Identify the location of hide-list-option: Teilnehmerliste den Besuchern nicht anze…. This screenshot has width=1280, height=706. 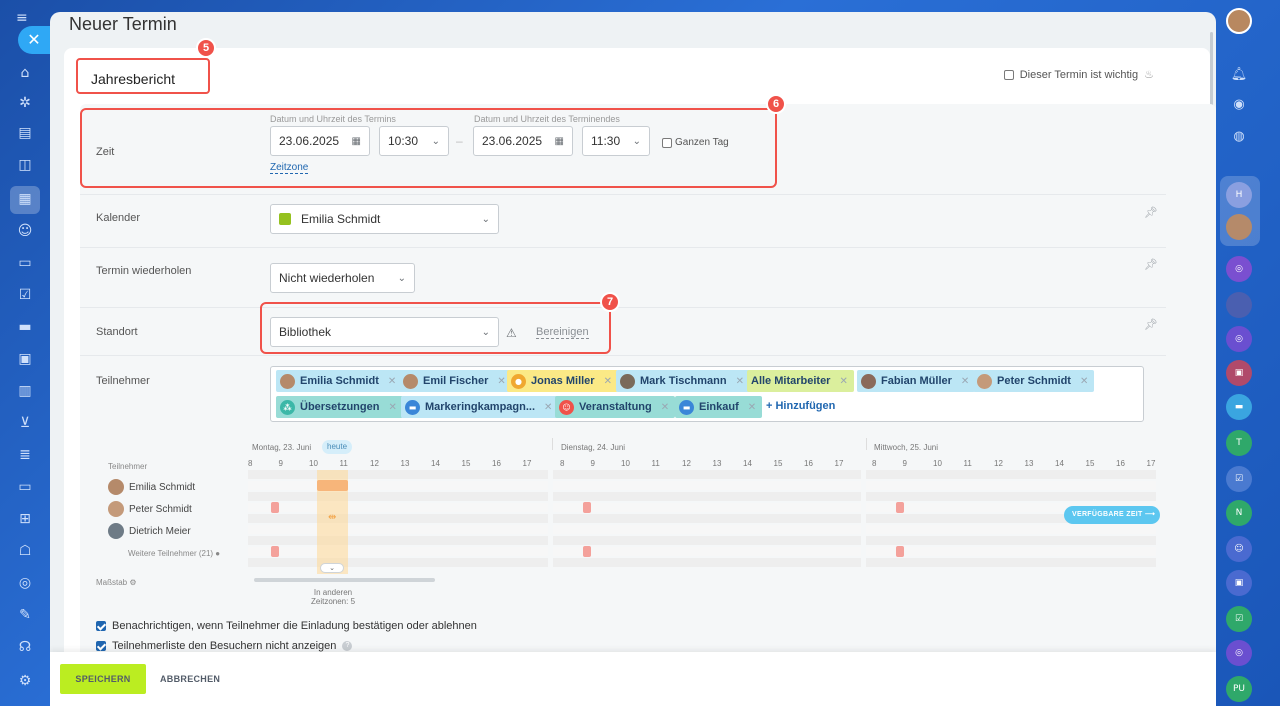
(224, 646).